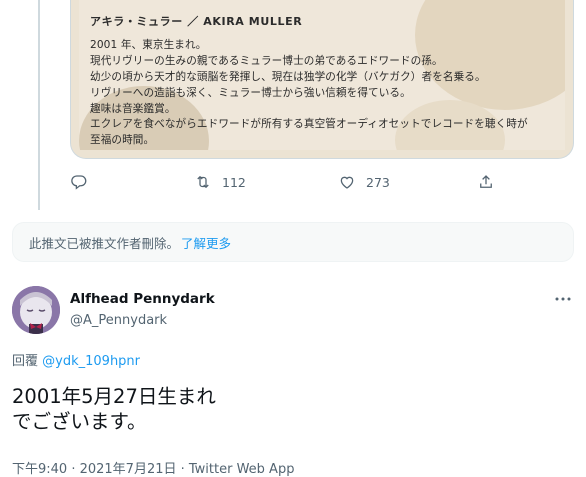 The width and height of the screenshot is (586, 477). What do you see at coordinates (114, 409) in the screenshot?
I see `tweet-body: 2001年5月27日生まれ でございます。` at bounding box center [114, 409].